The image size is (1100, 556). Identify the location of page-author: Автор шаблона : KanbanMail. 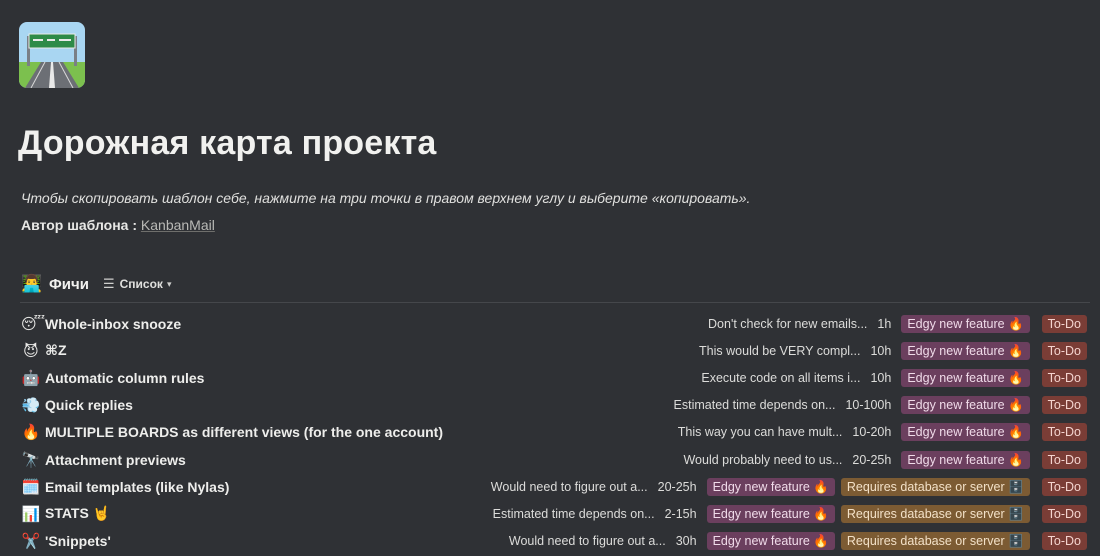
(118, 225).